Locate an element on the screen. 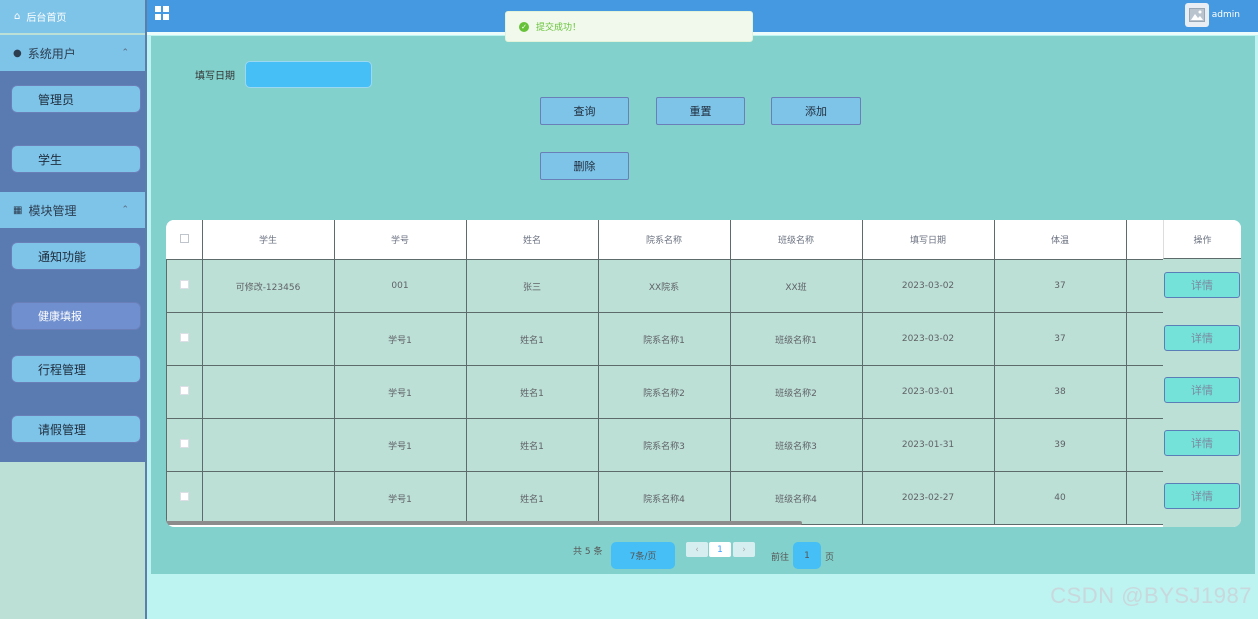 This screenshot has height=619, width=1258. table-cell: 院系名称3 is located at coordinates (664, 445).